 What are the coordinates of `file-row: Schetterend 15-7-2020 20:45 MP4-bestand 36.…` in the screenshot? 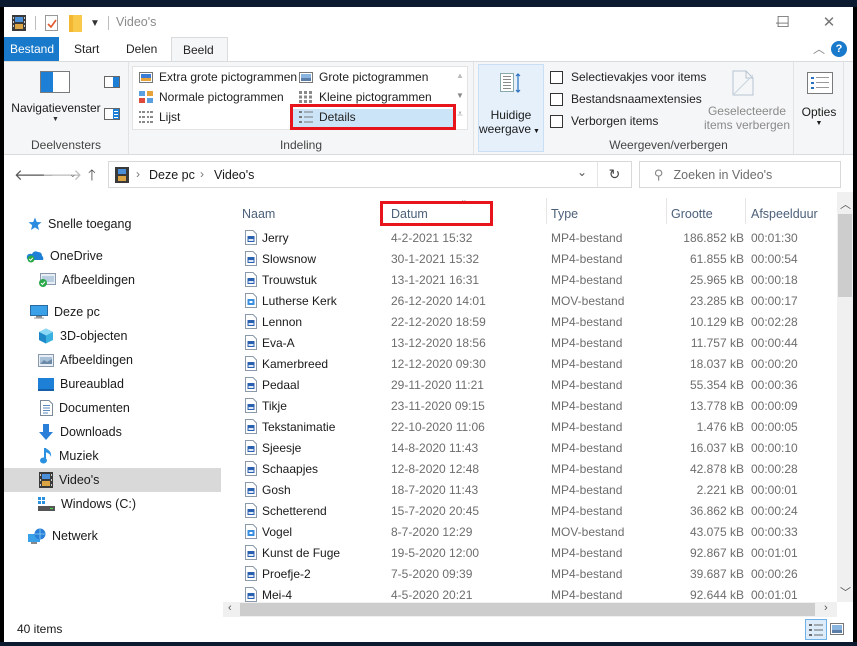 It's located at (523, 511).